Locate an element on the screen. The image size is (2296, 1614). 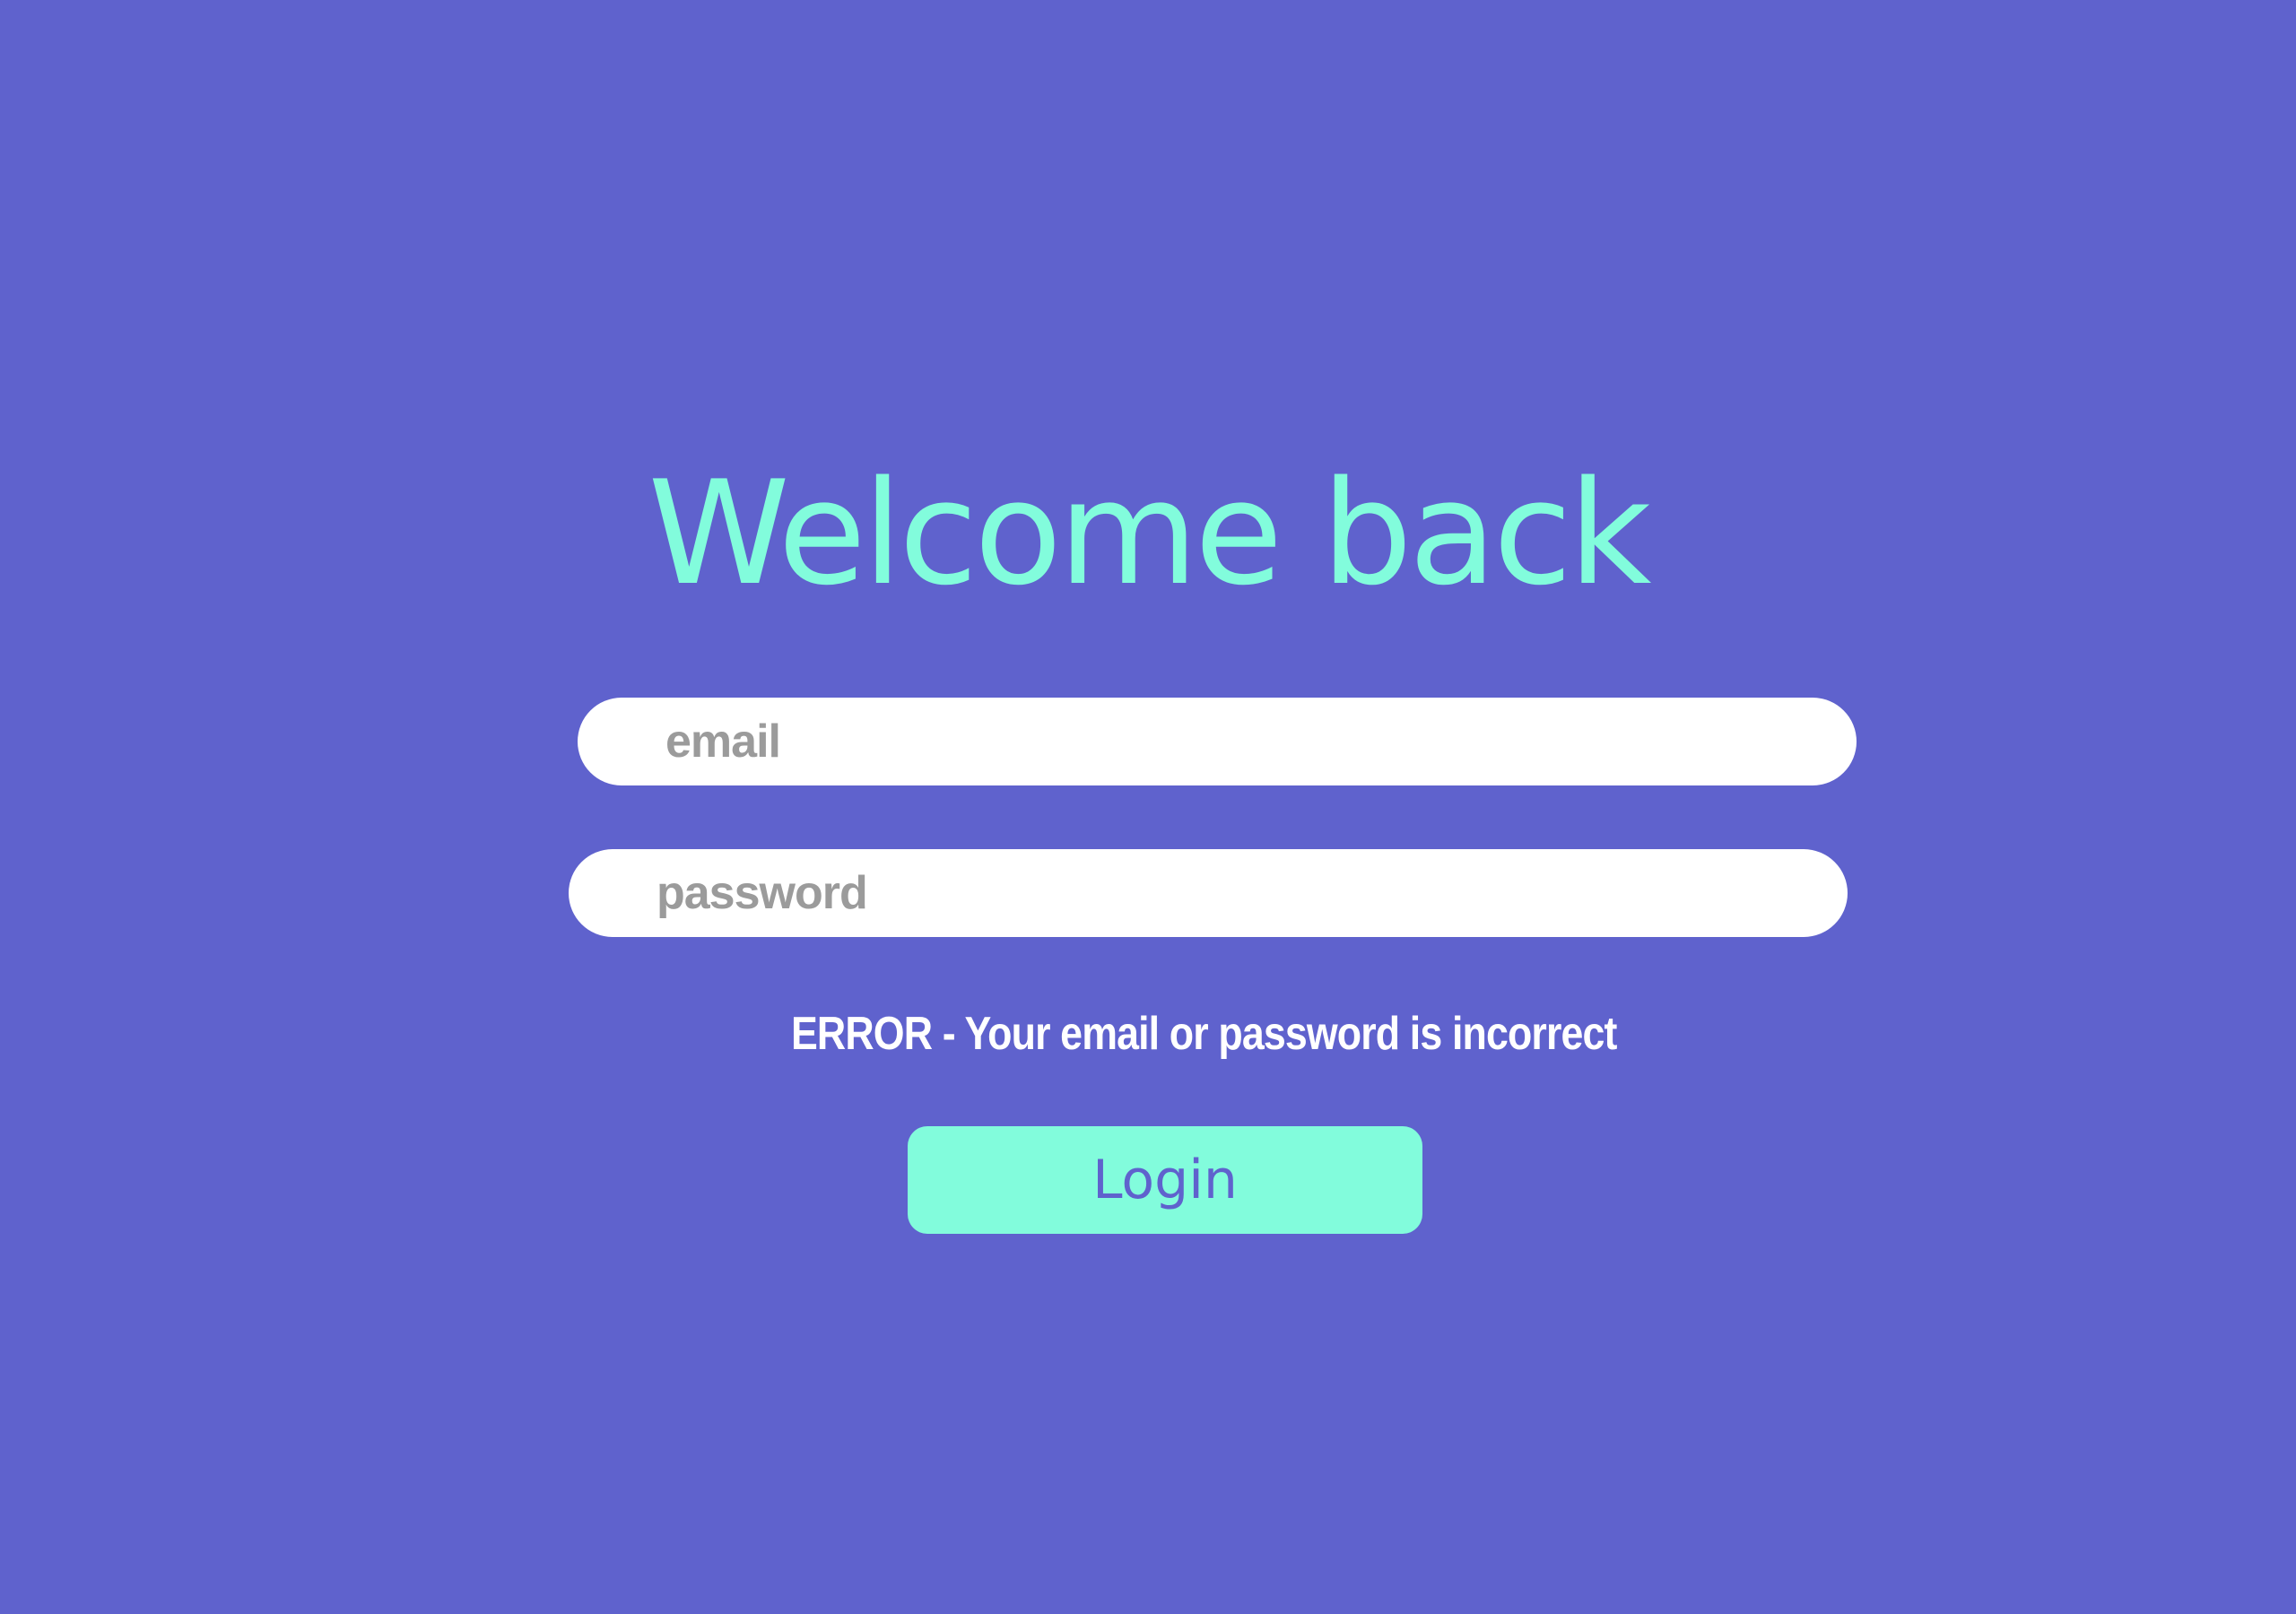
password-field is located at coordinates (1208, 893).